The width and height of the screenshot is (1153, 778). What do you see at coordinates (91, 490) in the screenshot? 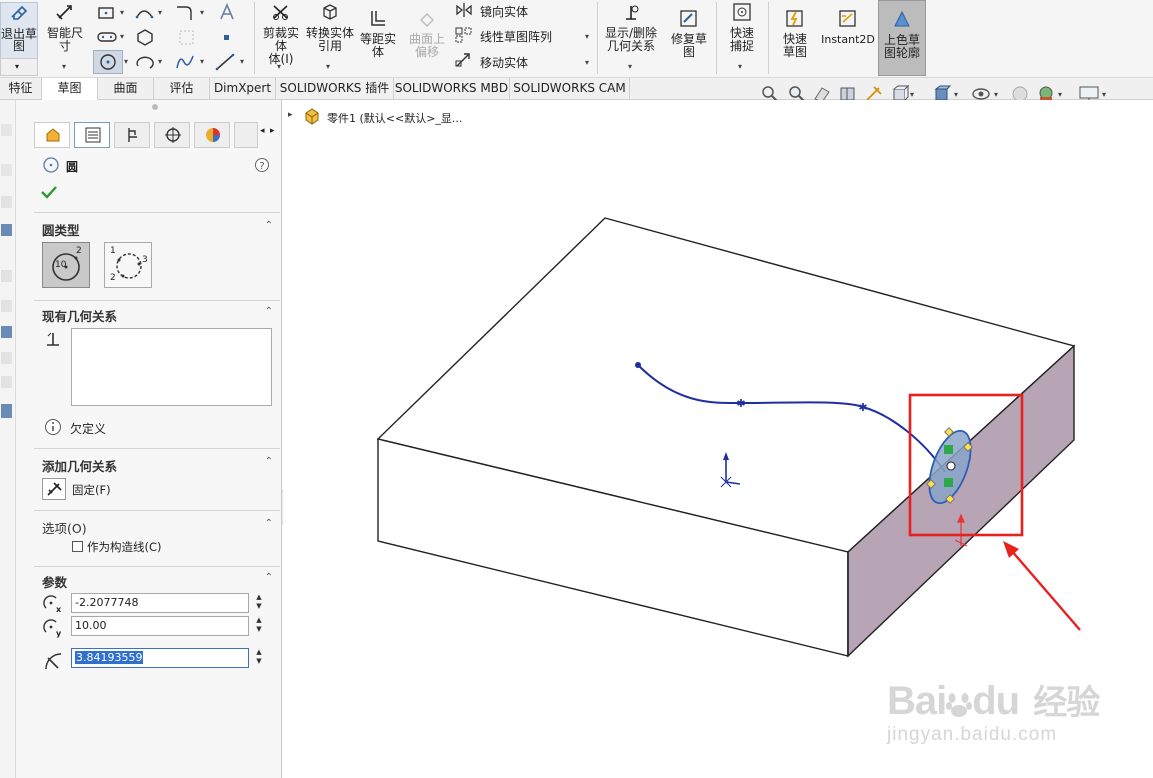
I see `fix-relation-label: 固定(F)` at bounding box center [91, 490].